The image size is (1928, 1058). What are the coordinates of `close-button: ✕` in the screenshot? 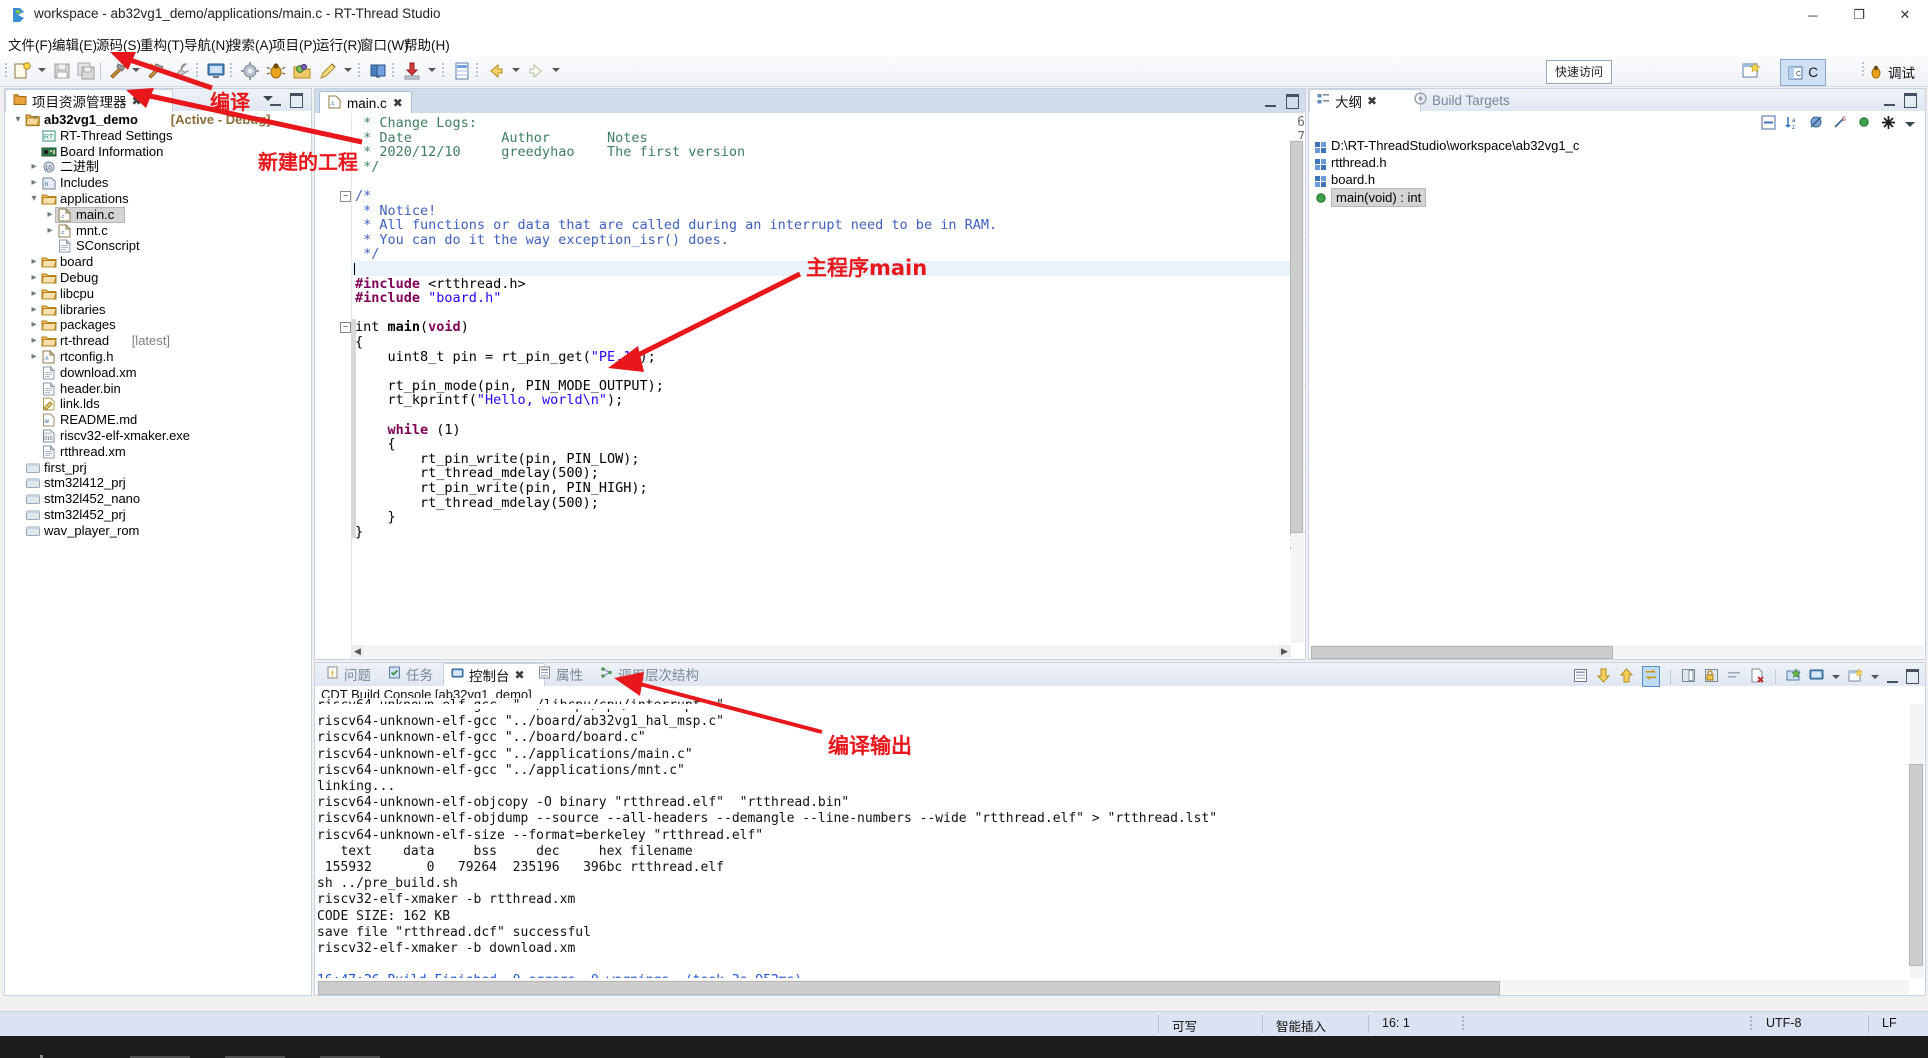 It's located at (1905, 15).